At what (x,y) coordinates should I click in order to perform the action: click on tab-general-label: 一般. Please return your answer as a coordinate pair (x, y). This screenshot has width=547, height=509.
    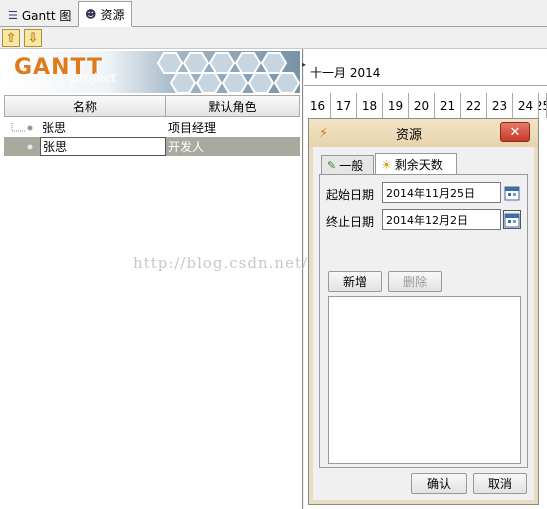
    Looking at the image, I should click on (351, 166).